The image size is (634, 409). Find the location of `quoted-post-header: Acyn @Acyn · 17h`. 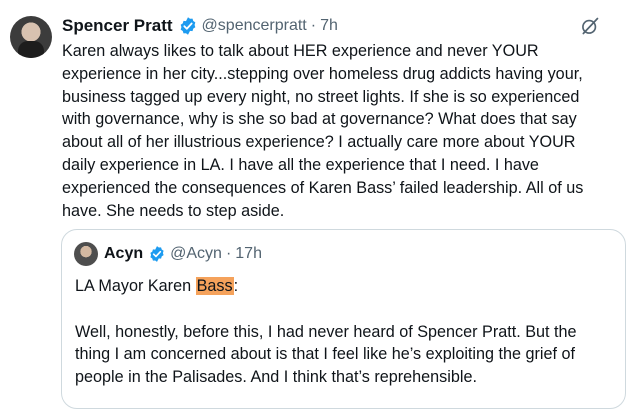

quoted-post-header: Acyn @Acyn · 17h is located at coordinates (183, 254).